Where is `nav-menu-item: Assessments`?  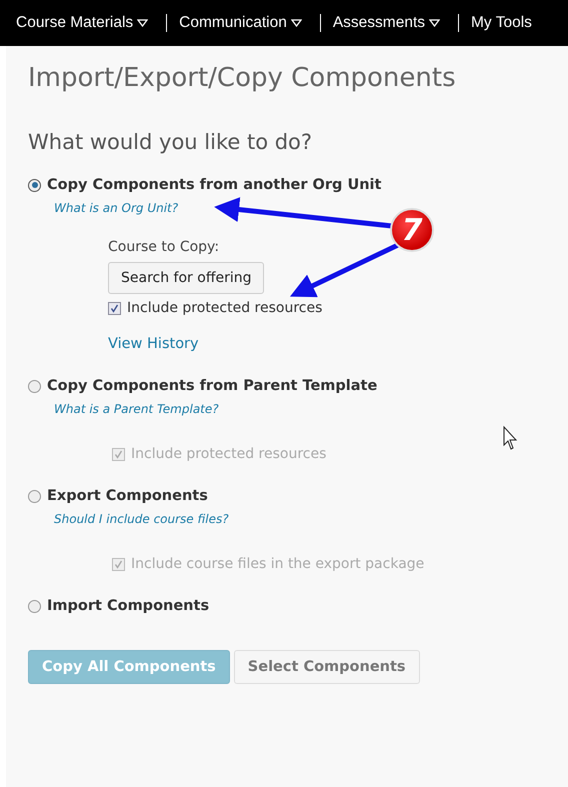
nav-menu-item: Assessments is located at coordinates (386, 23).